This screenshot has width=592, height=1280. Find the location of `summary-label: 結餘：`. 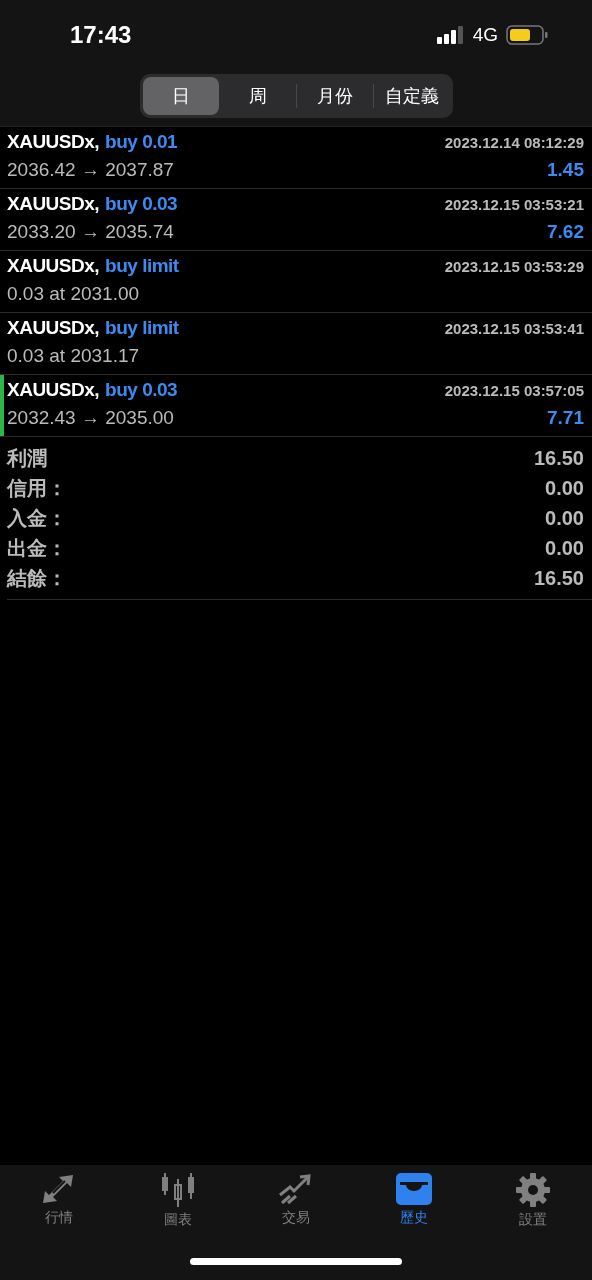

summary-label: 結餘： is located at coordinates (37, 578).